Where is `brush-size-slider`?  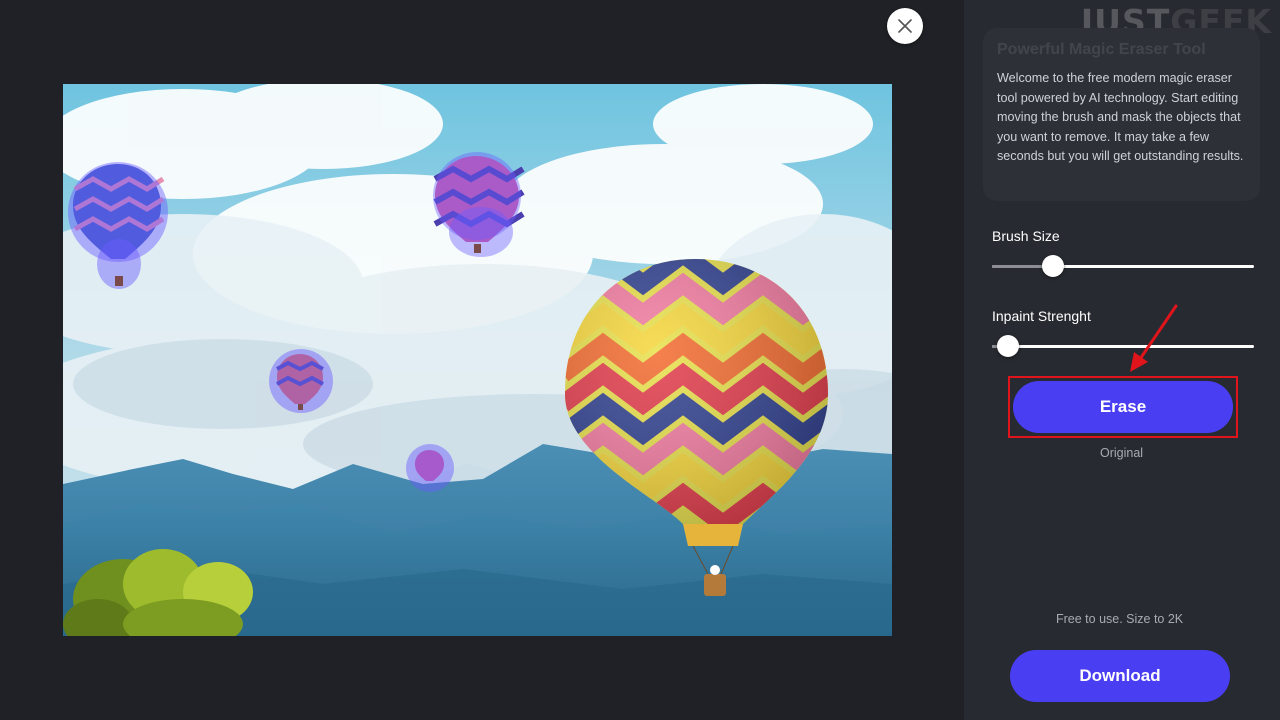 brush-size-slider is located at coordinates (1123, 266).